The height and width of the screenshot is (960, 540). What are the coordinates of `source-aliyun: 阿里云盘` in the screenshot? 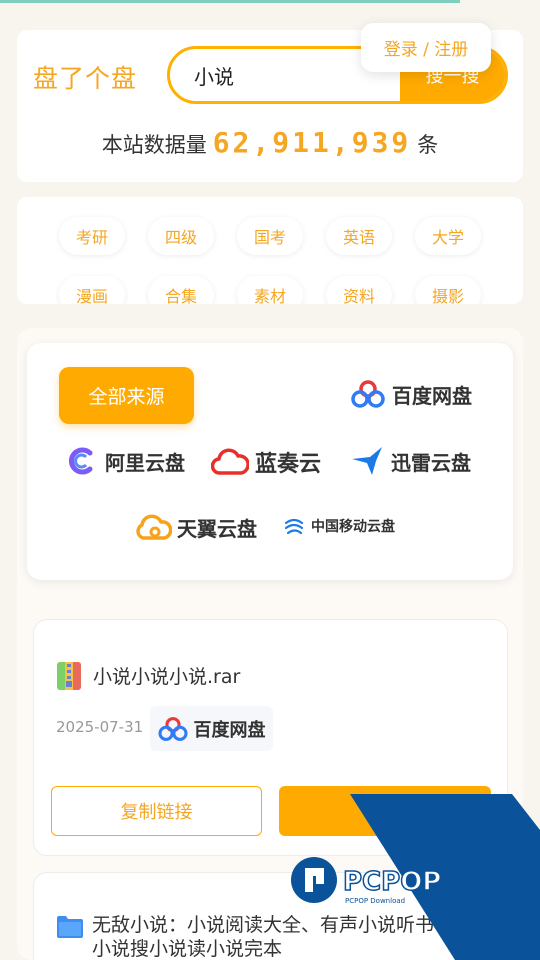 It's located at (125, 461).